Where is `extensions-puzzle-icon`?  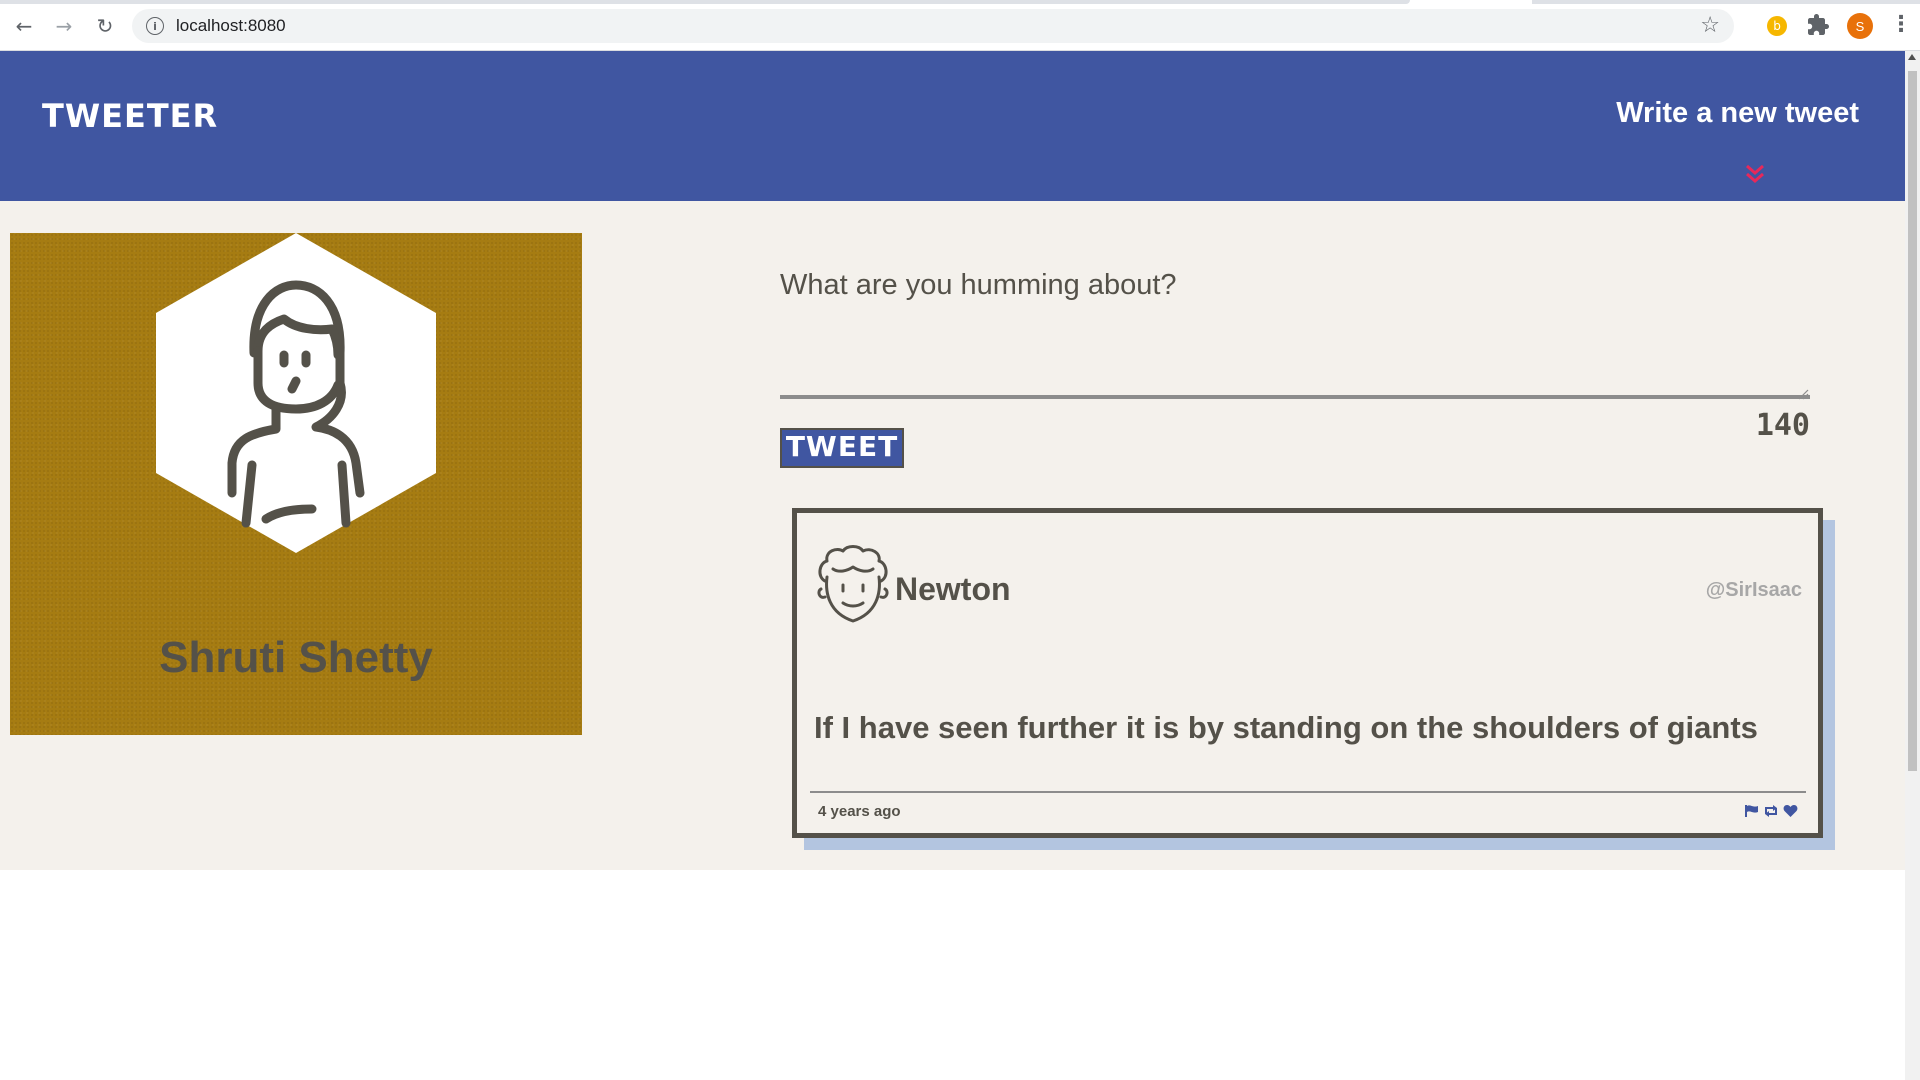 extensions-puzzle-icon is located at coordinates (1818, 25).